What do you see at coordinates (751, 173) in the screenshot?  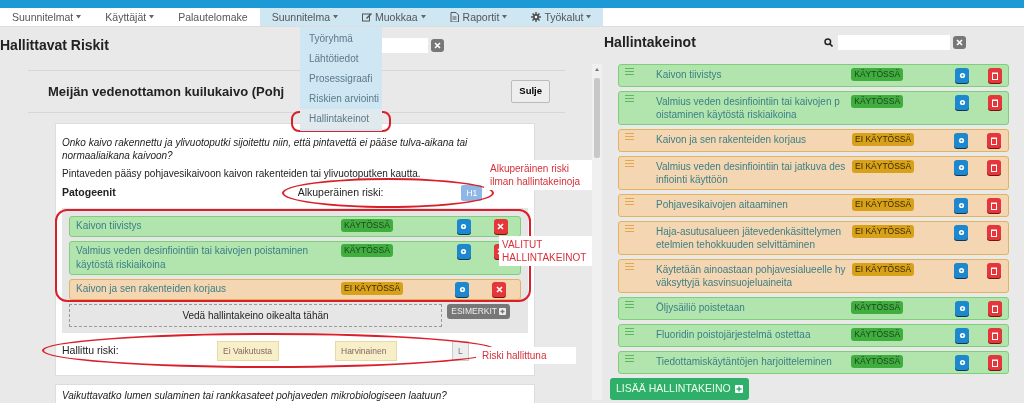 I see `measure-label: Valmius veden desinfiointiin tai jatkuva desinfiointi käyttöön` at bounding box center [751, 173].